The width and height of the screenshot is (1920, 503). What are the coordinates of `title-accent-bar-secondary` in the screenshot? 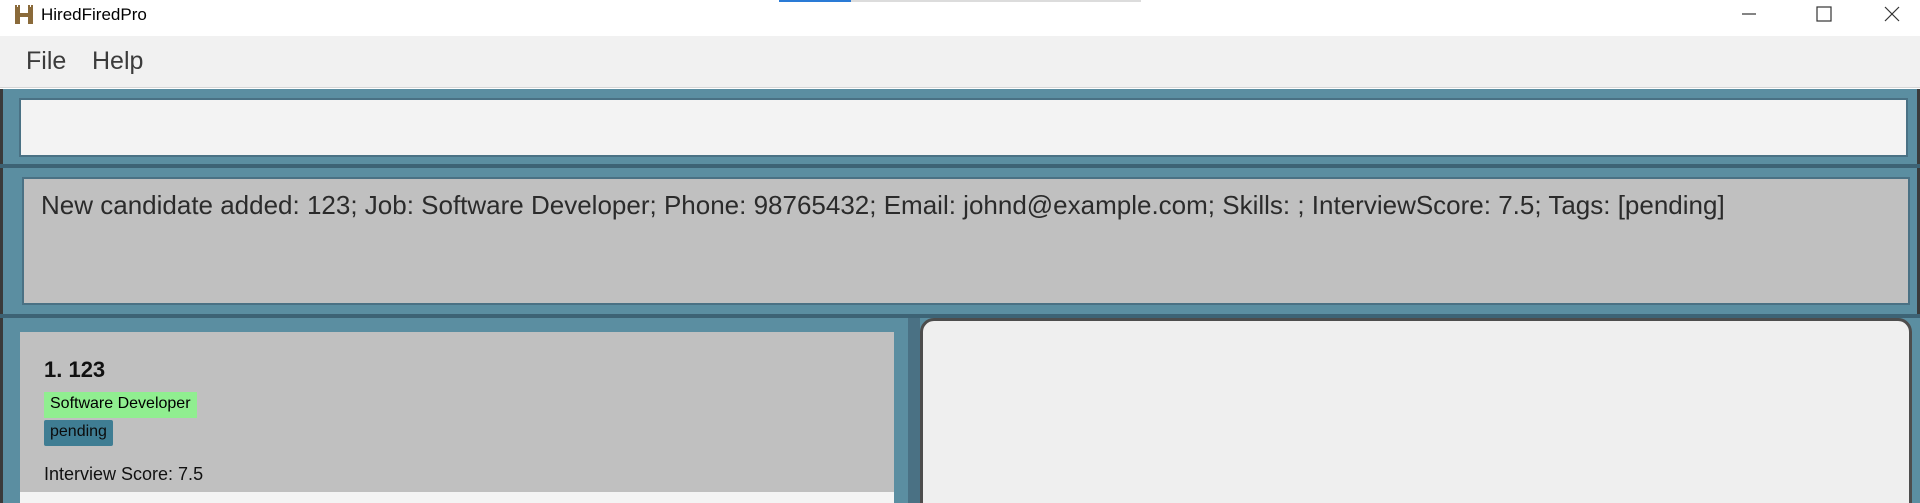 It's located at (996, 1).